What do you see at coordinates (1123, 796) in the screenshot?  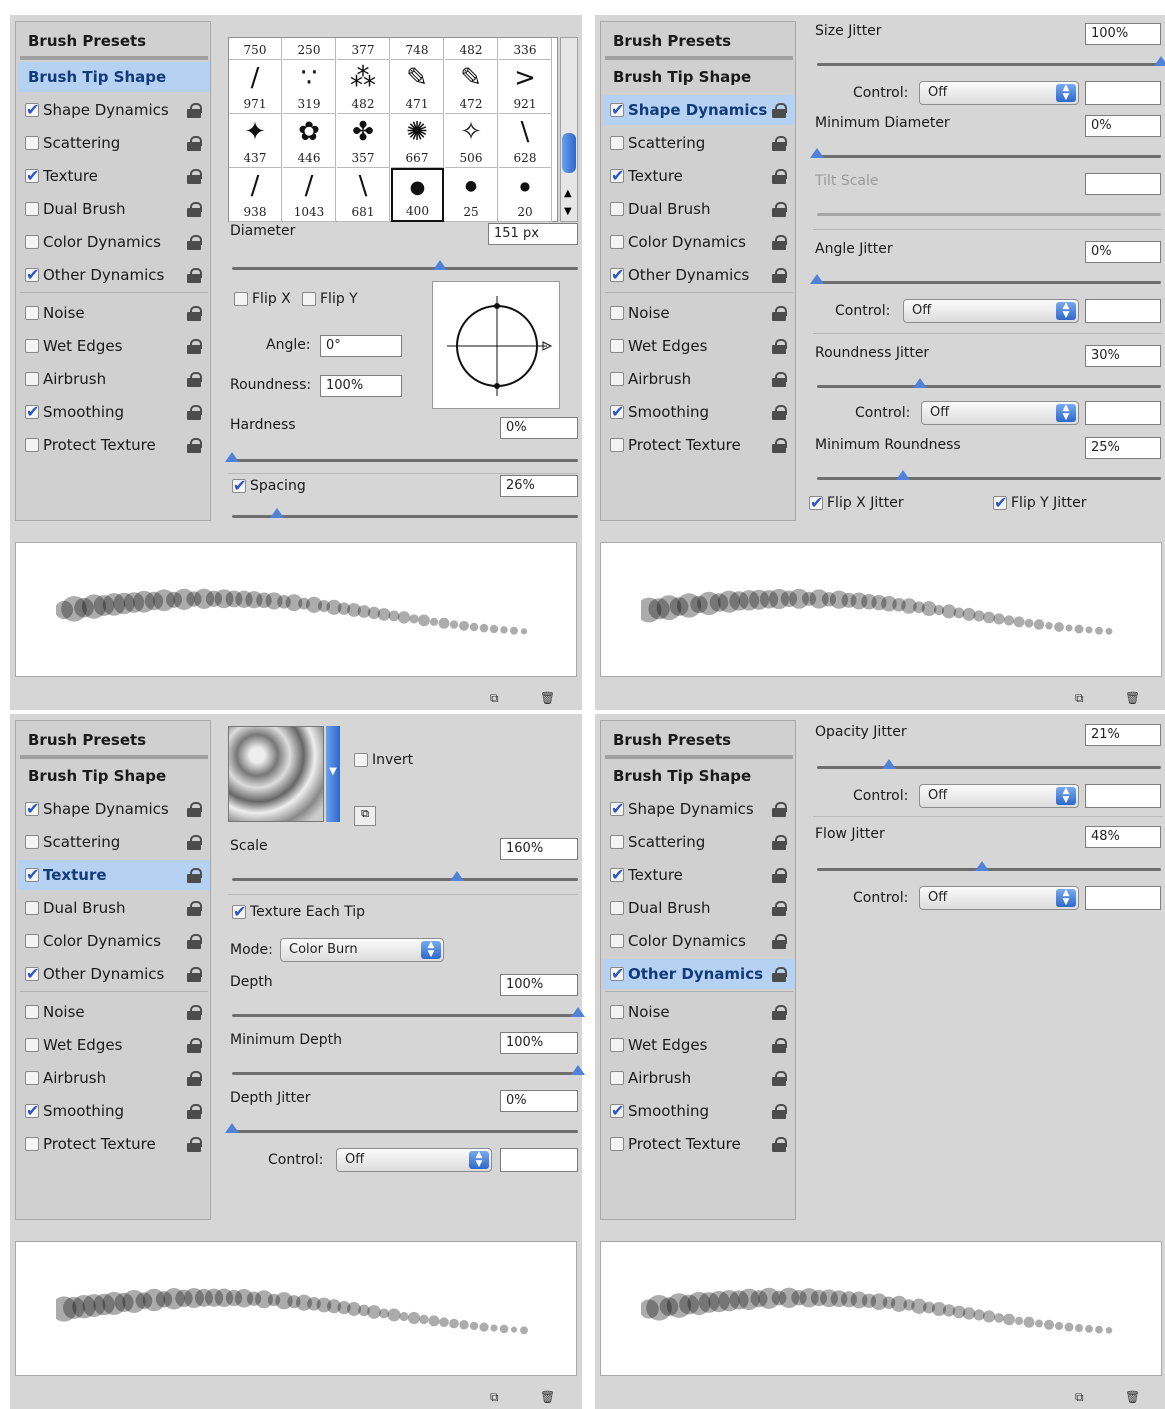 I see `opacity-control-field` at bounding box center [1123, 796].